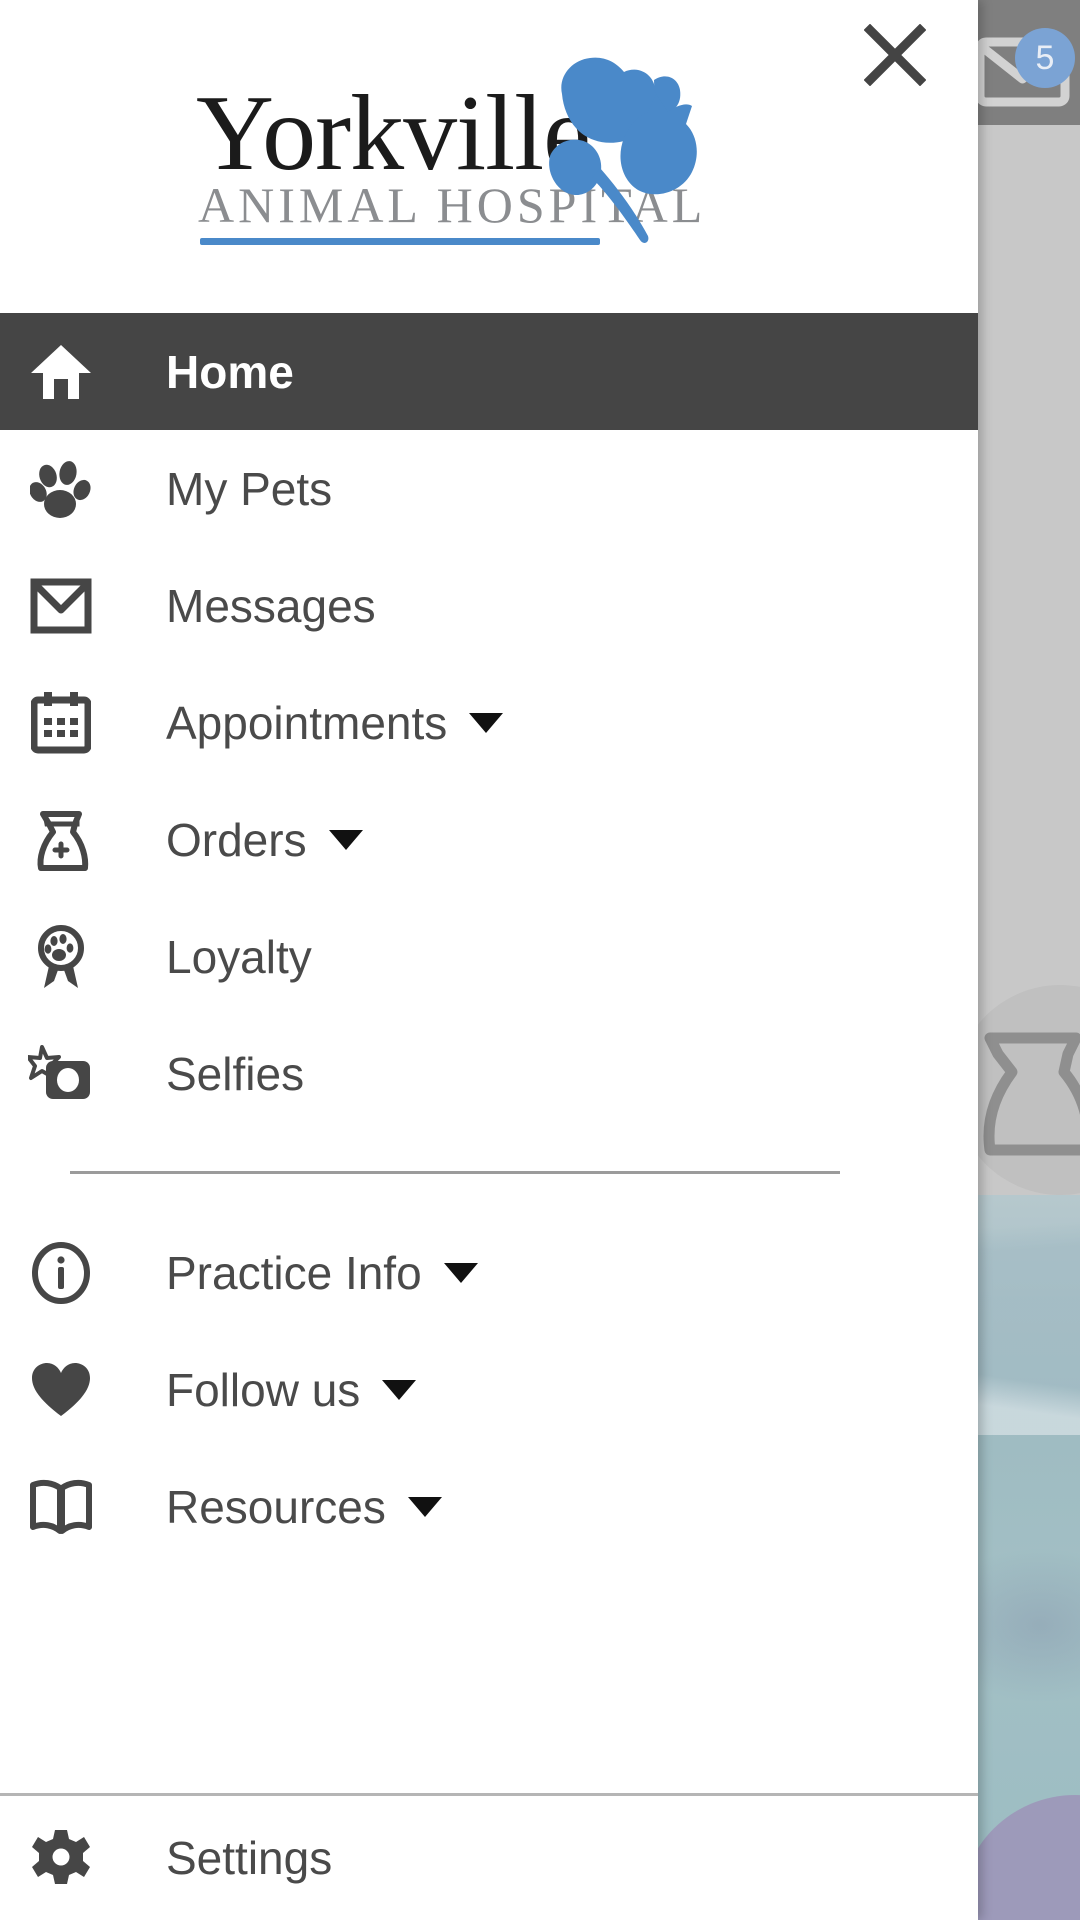  Describe the element at coordinates (61, 1507) in the screenshot. I see `open-book-icon` at that location.